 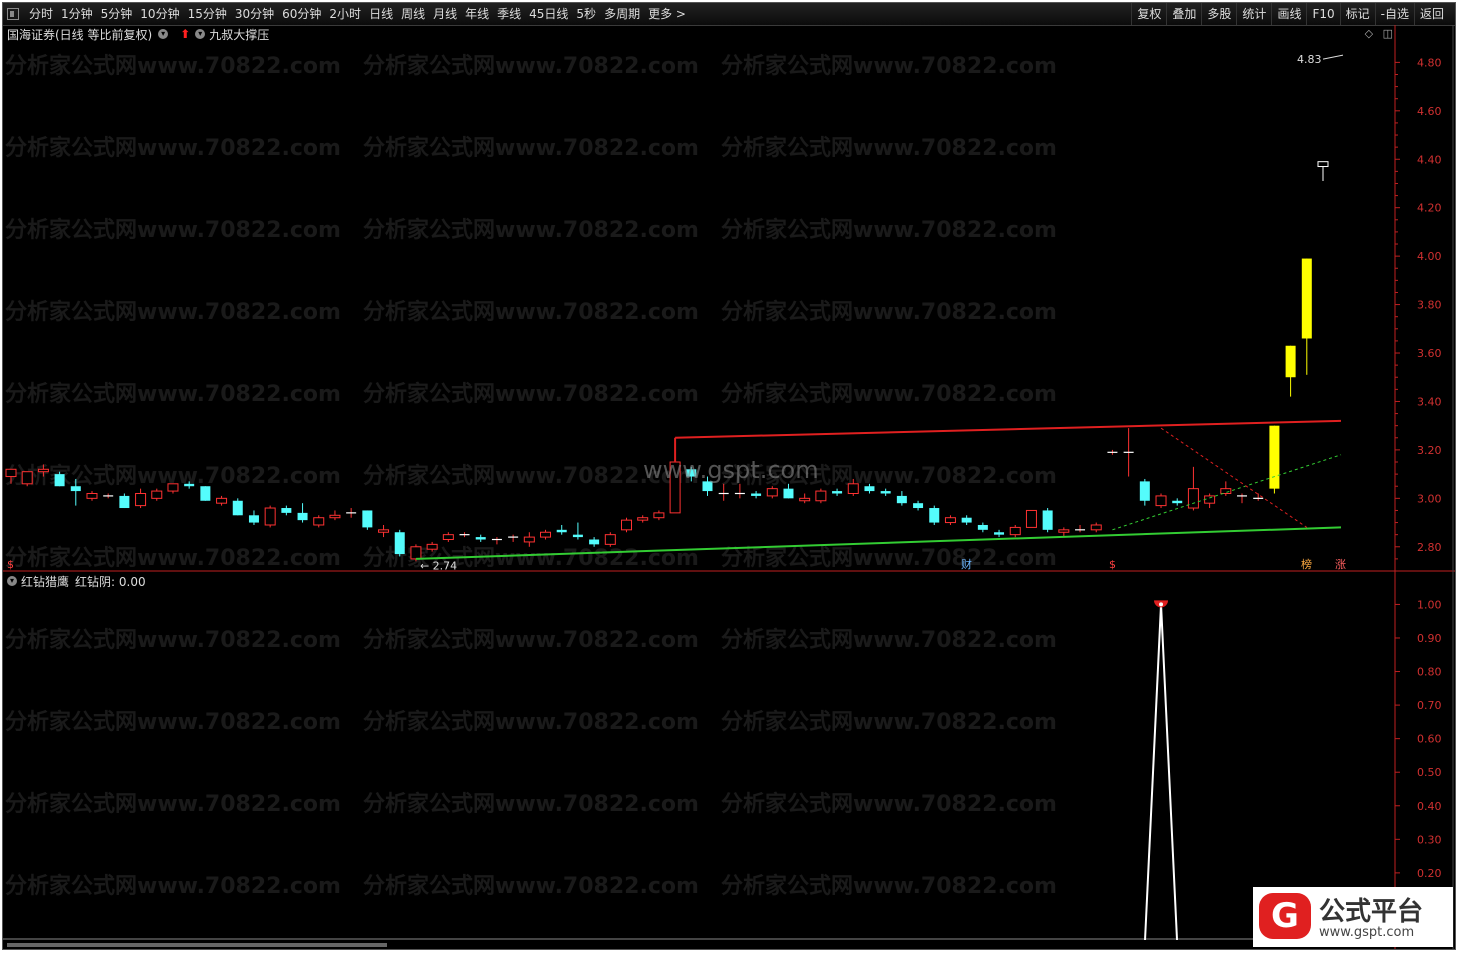 What do you see at coordinates (1429, 604) in the screenshot?
I see `sub-y-tick-label: 1.00` at bounding box center [1429, 604].